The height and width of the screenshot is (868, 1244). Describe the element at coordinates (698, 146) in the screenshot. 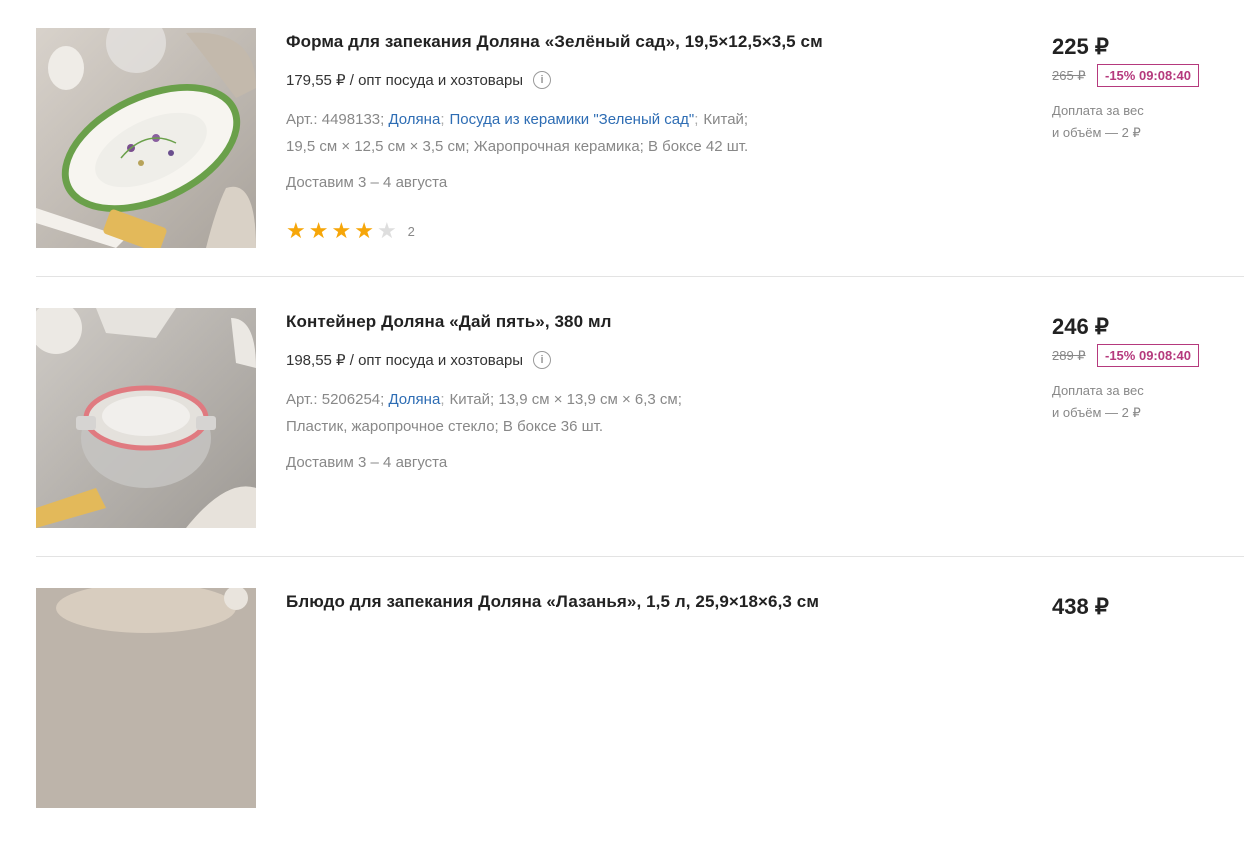

I see `box-quantity: В боксе 42 шт.` at that location.